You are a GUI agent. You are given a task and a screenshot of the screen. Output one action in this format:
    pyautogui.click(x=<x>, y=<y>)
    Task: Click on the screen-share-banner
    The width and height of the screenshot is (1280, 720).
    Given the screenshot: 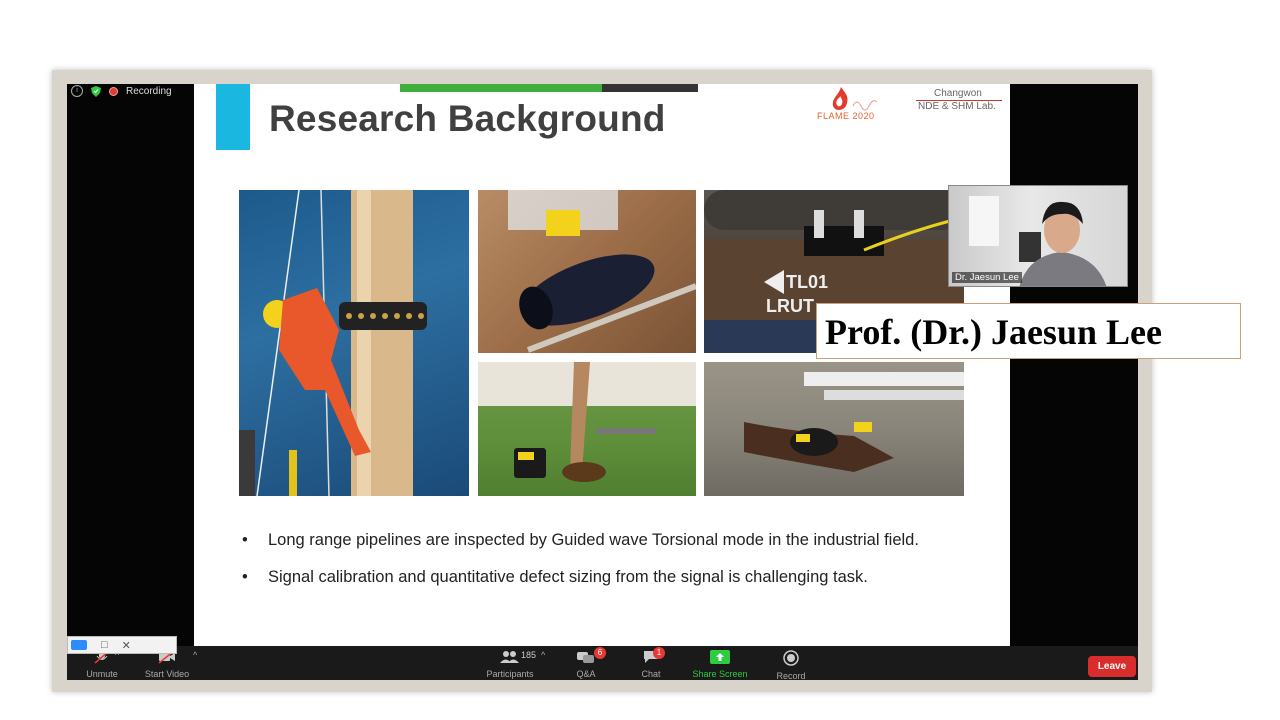 What is the action you would take?
    pyautogui.click(x=549, y=88)
    